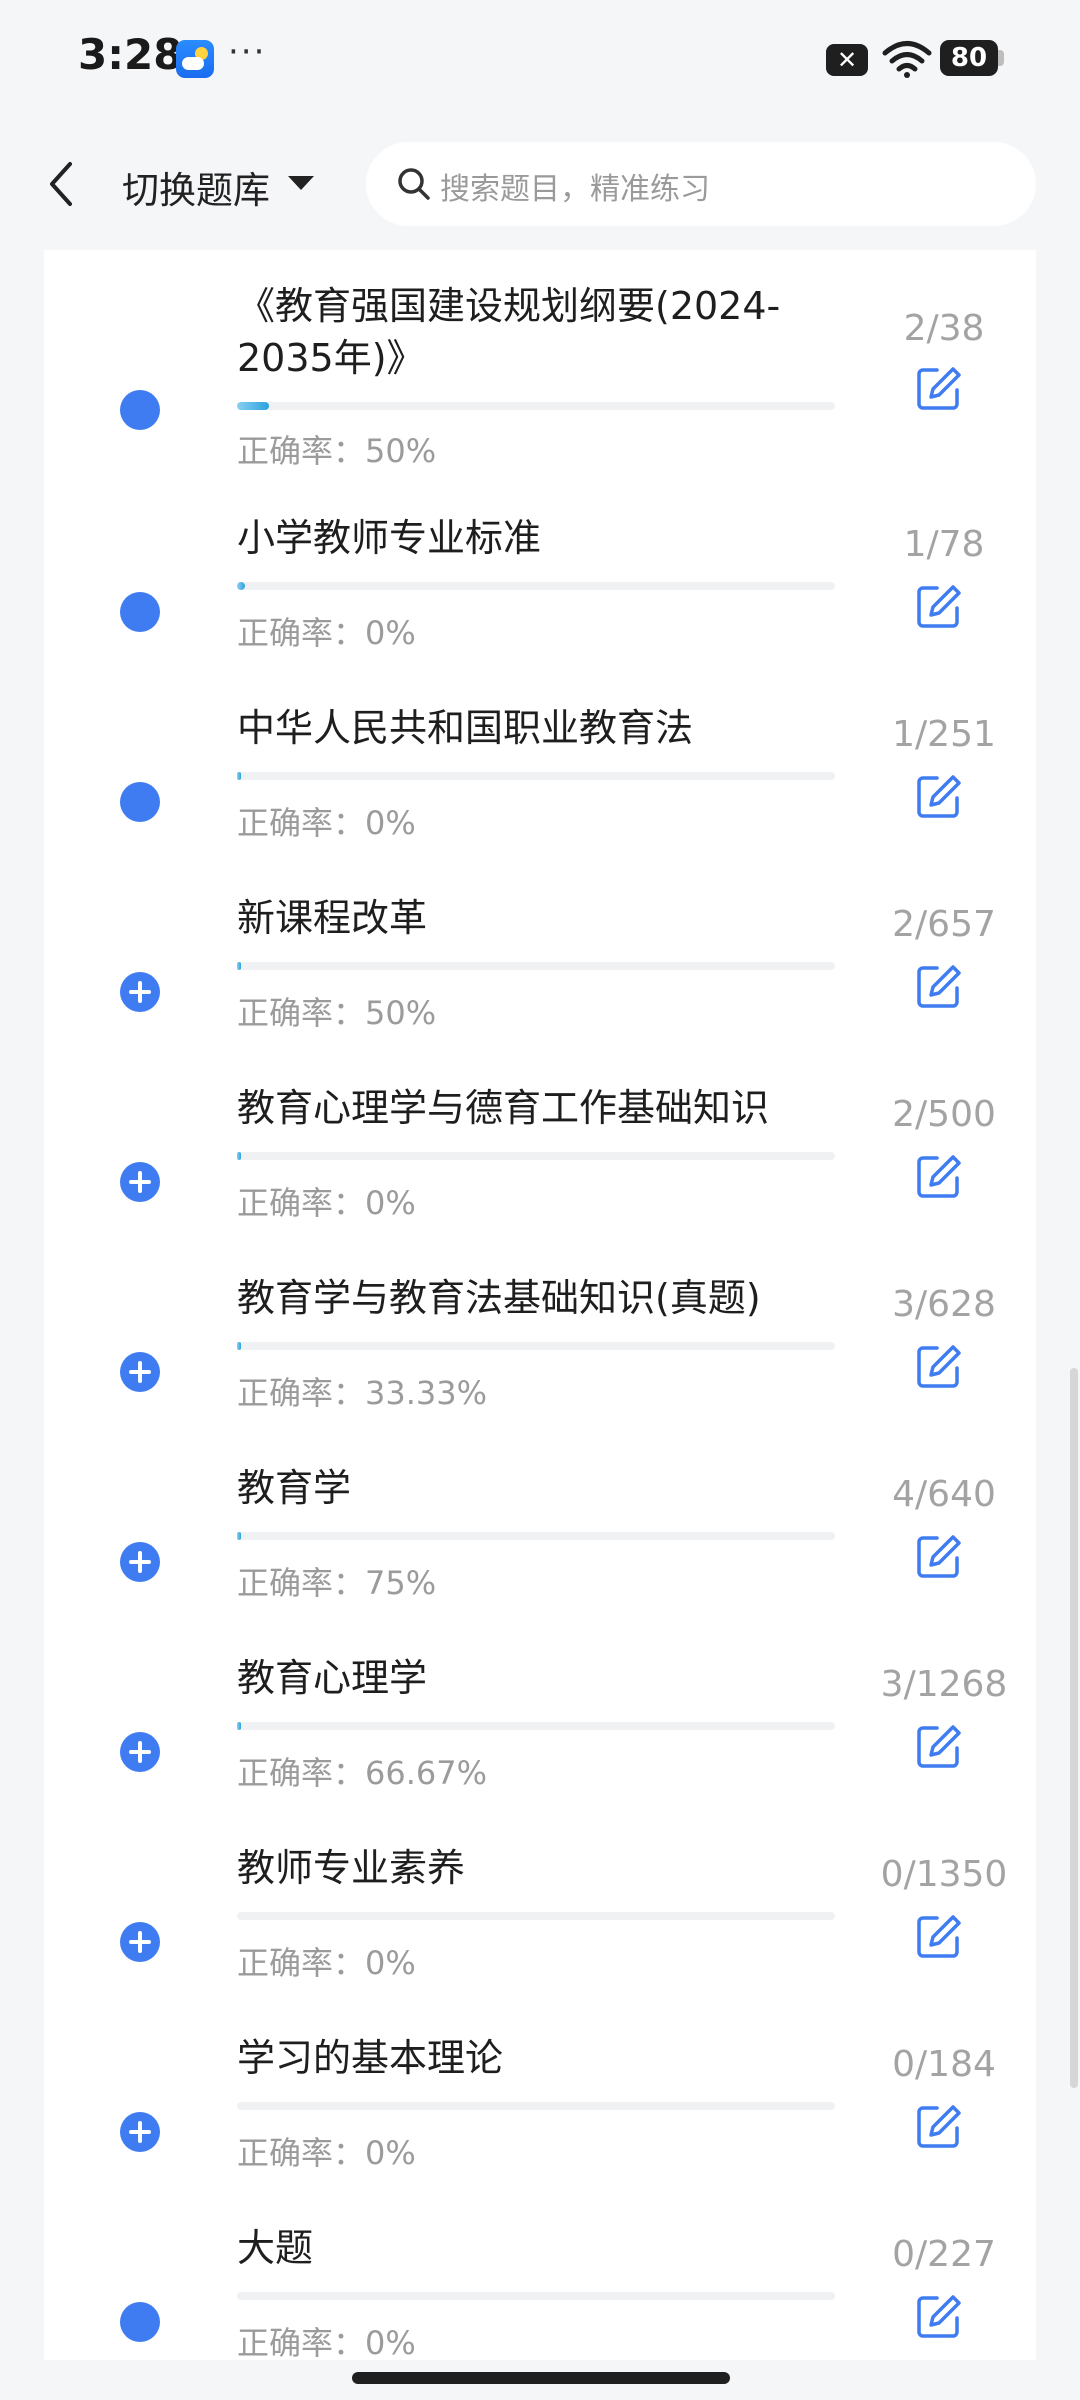 This screenshot has height=2400, width=1080. Describe the element at coordinates (540, 797) in the screenshot. I see `list-item: 中华人民共和国职业教育法 正确率：0% 1/251` at that location.